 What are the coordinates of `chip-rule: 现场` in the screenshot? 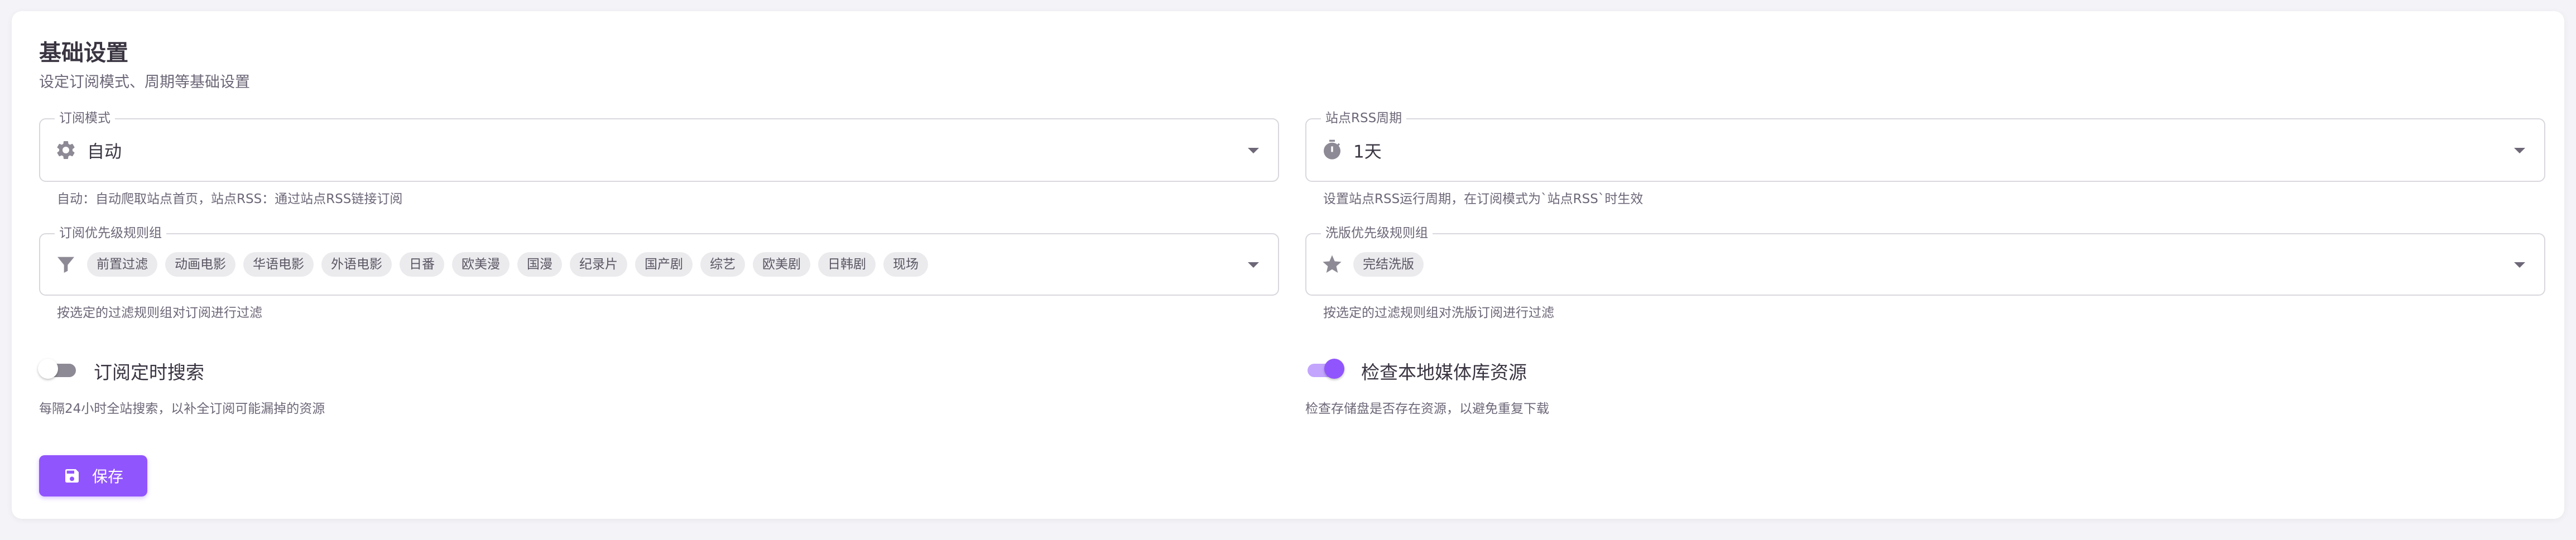 It's located at (905, 264).